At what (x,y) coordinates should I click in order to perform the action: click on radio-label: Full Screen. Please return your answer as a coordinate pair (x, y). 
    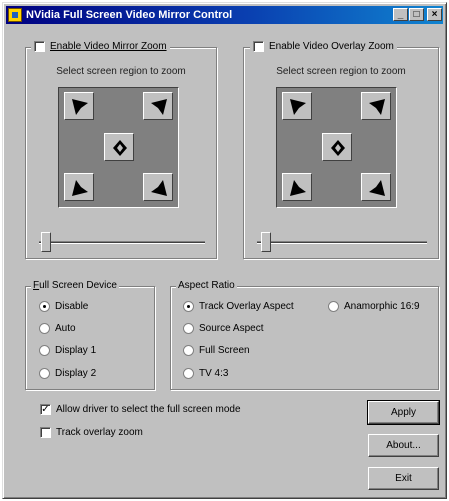
    Looking at the image, I should click on (224, 350).